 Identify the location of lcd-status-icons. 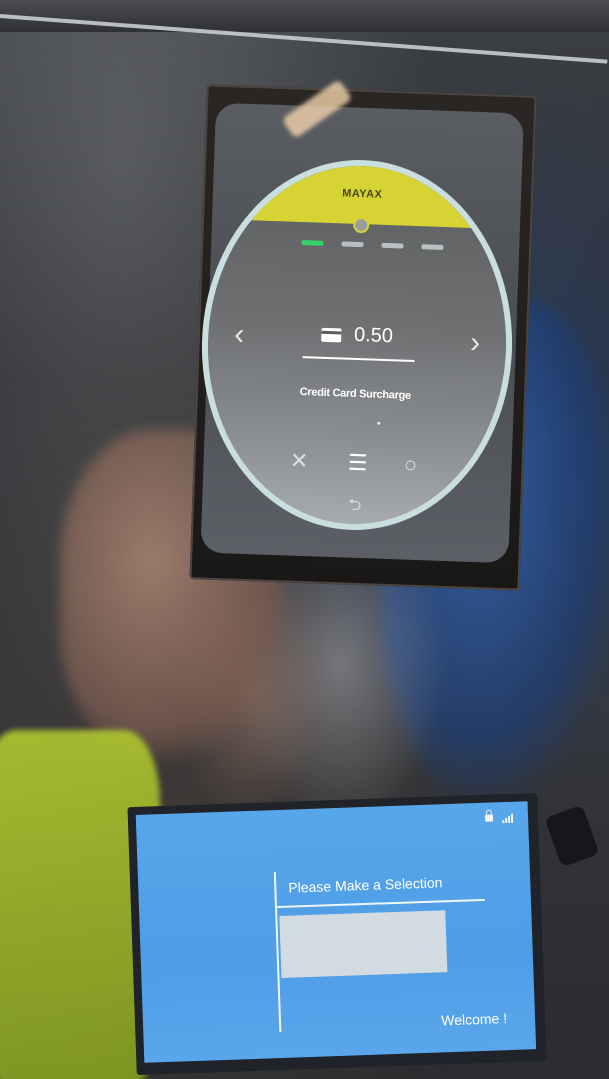
(499, 818).